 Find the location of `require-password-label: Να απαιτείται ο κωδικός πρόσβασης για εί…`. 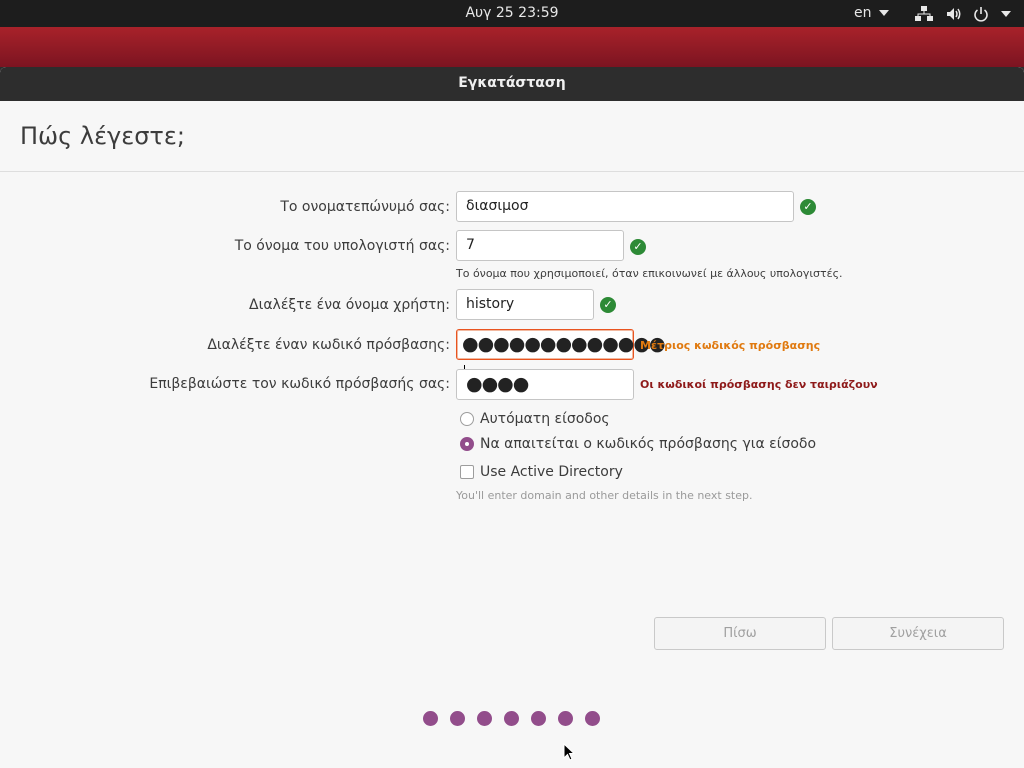

require-password-label: Να απαιτείται ο κωδικός πρόσβασης για εί… is located at coordinates (648, 444).